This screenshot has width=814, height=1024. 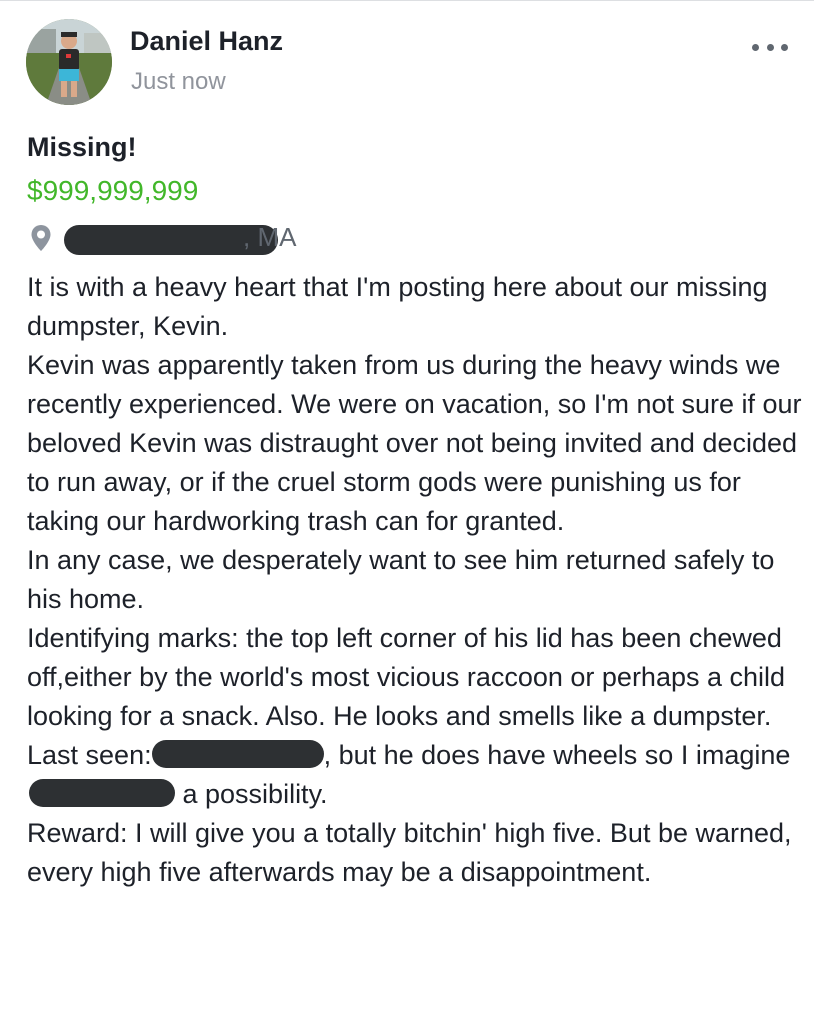 What do you see at coordinates (251, 794) in the screenshot?
I see `last-seen-end: a possibility.` at bounding box center [251, 794].